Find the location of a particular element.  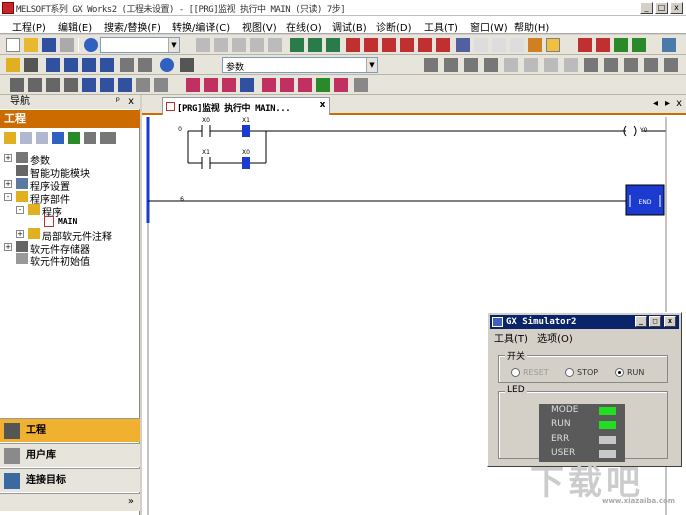

copy-item-icon is located at coordinates (26, 138).